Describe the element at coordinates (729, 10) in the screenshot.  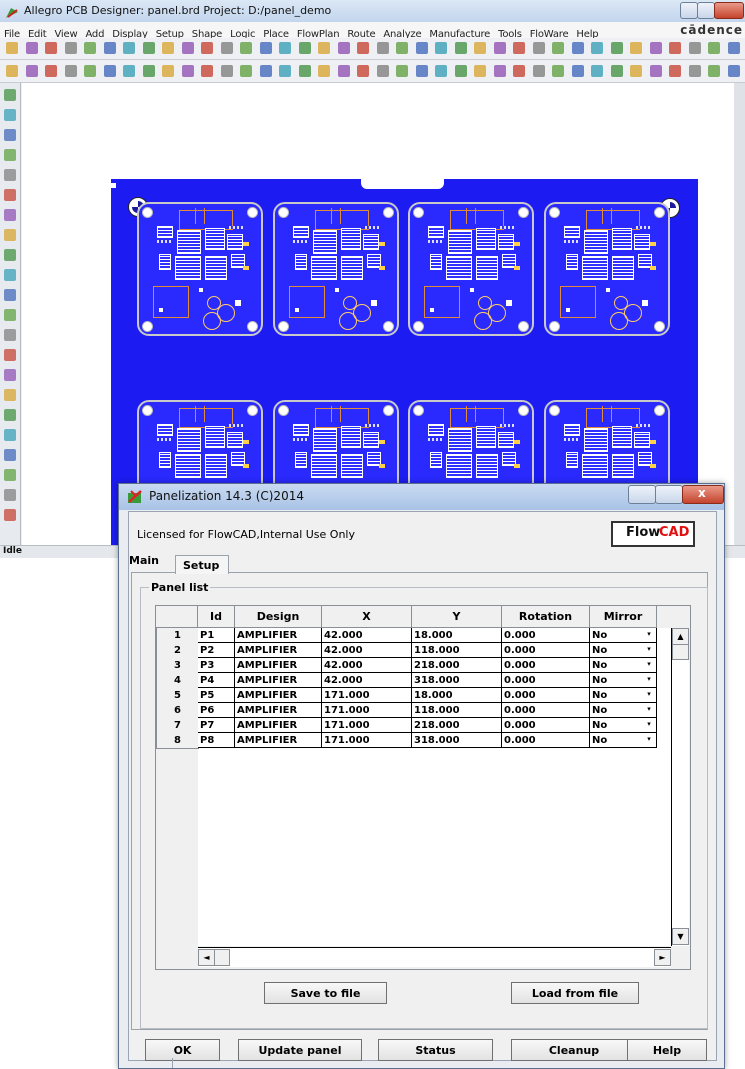
I see `close-button` at that location.